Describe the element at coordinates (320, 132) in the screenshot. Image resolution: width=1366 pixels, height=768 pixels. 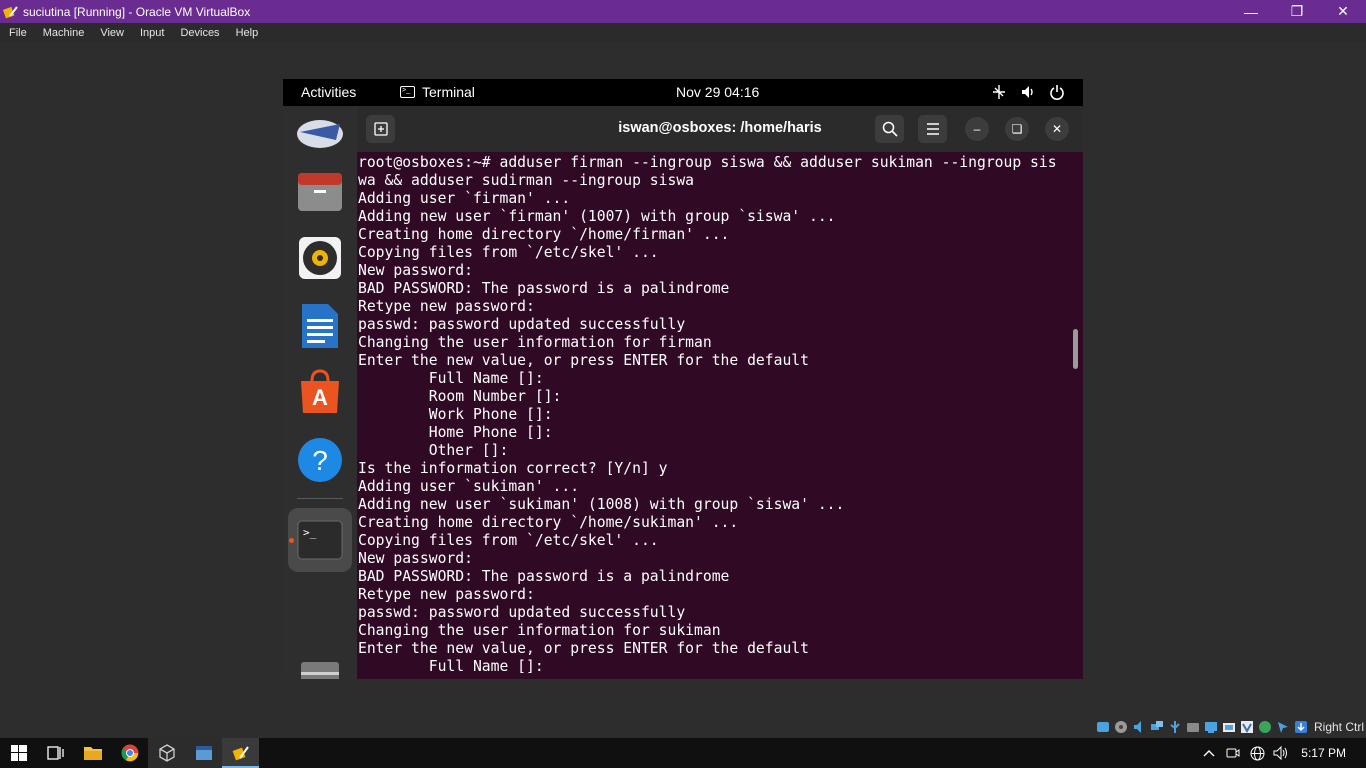
I see `thunderbird-icon` at that location.